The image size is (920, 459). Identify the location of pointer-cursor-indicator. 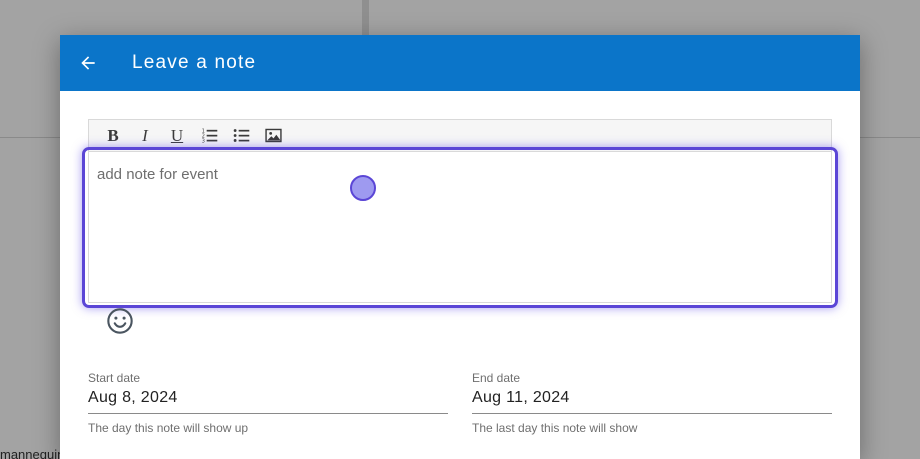
(363, 188).